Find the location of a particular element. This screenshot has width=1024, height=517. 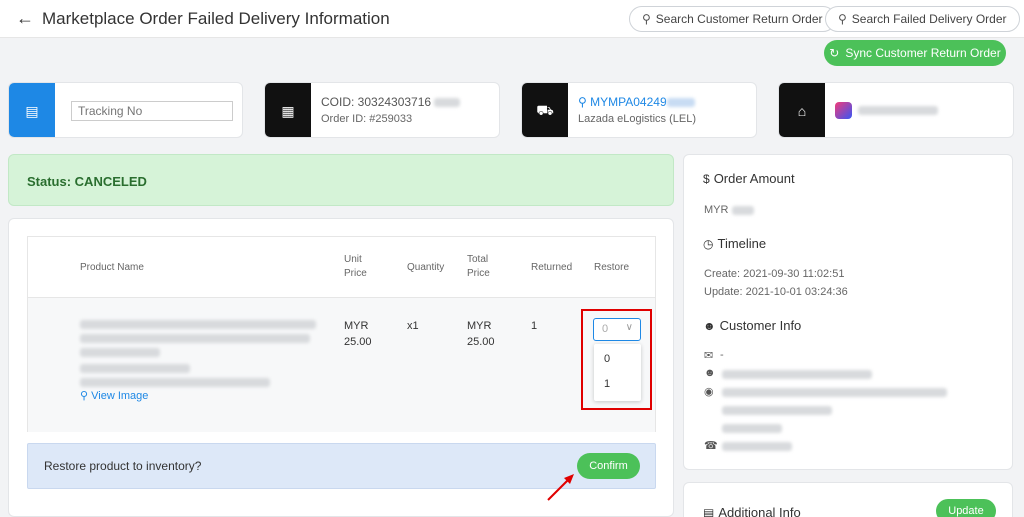

tracking-code-link: MYMPA04249 is located at coordinates (628, 102).